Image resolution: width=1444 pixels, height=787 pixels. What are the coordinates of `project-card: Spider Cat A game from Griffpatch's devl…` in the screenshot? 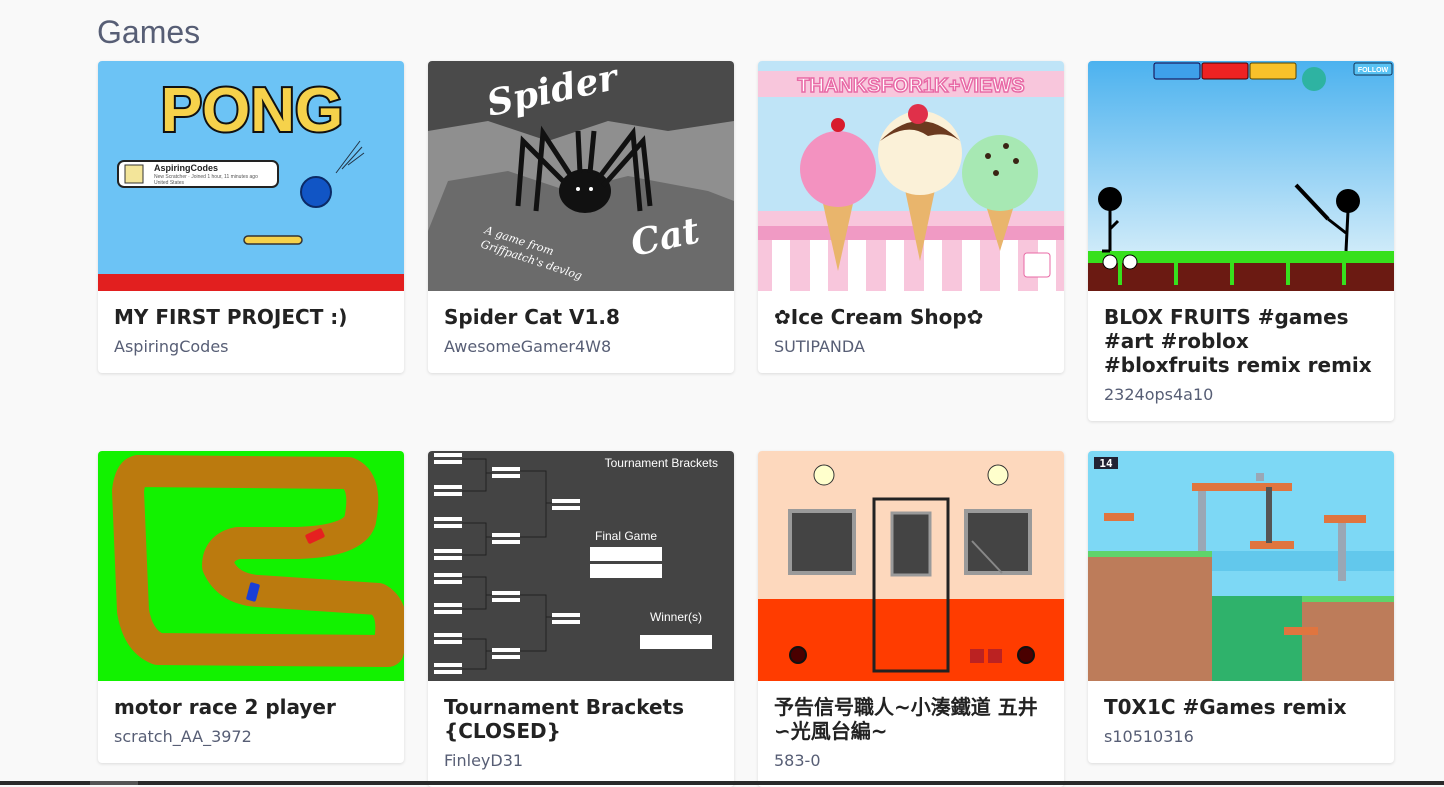 It's located at (581, 217).